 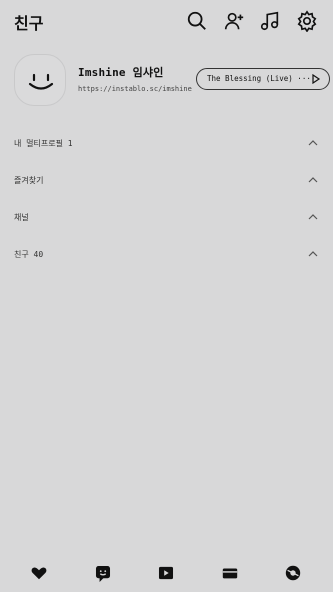 I want to click on more-tab-icon, so click(x=293, y=573).